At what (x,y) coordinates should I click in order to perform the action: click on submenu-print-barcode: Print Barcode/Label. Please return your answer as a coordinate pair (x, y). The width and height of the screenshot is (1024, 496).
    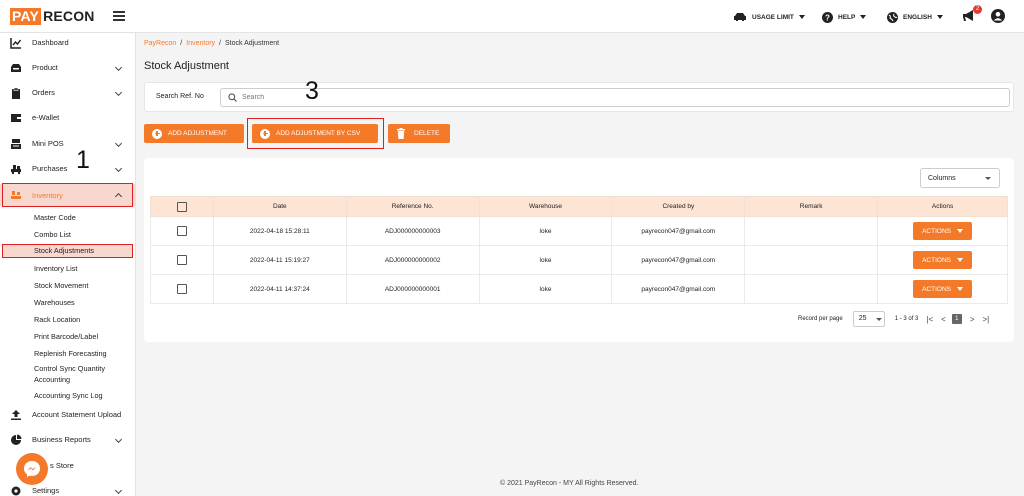
    Looking at the image, I should click on (66, 336).